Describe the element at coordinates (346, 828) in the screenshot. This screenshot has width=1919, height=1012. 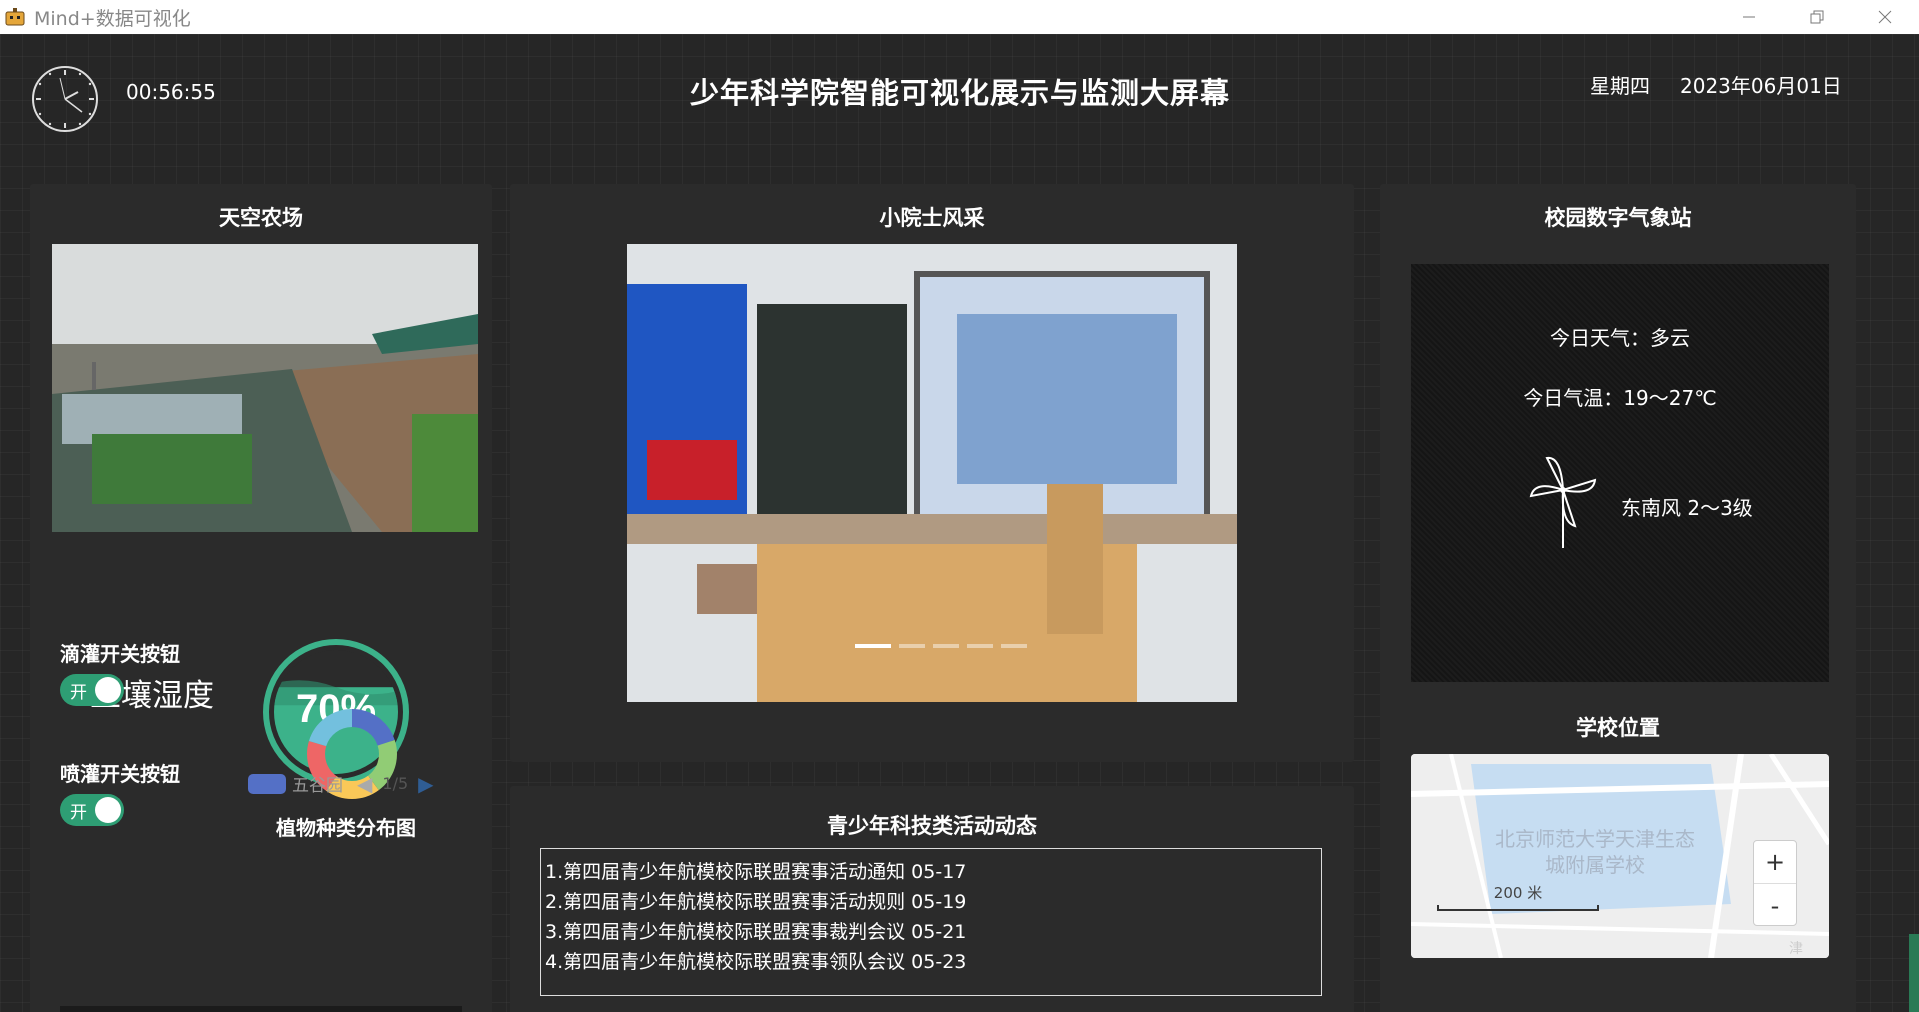
I see `plant-species-chart-title: 植物种类分布图` at that location.